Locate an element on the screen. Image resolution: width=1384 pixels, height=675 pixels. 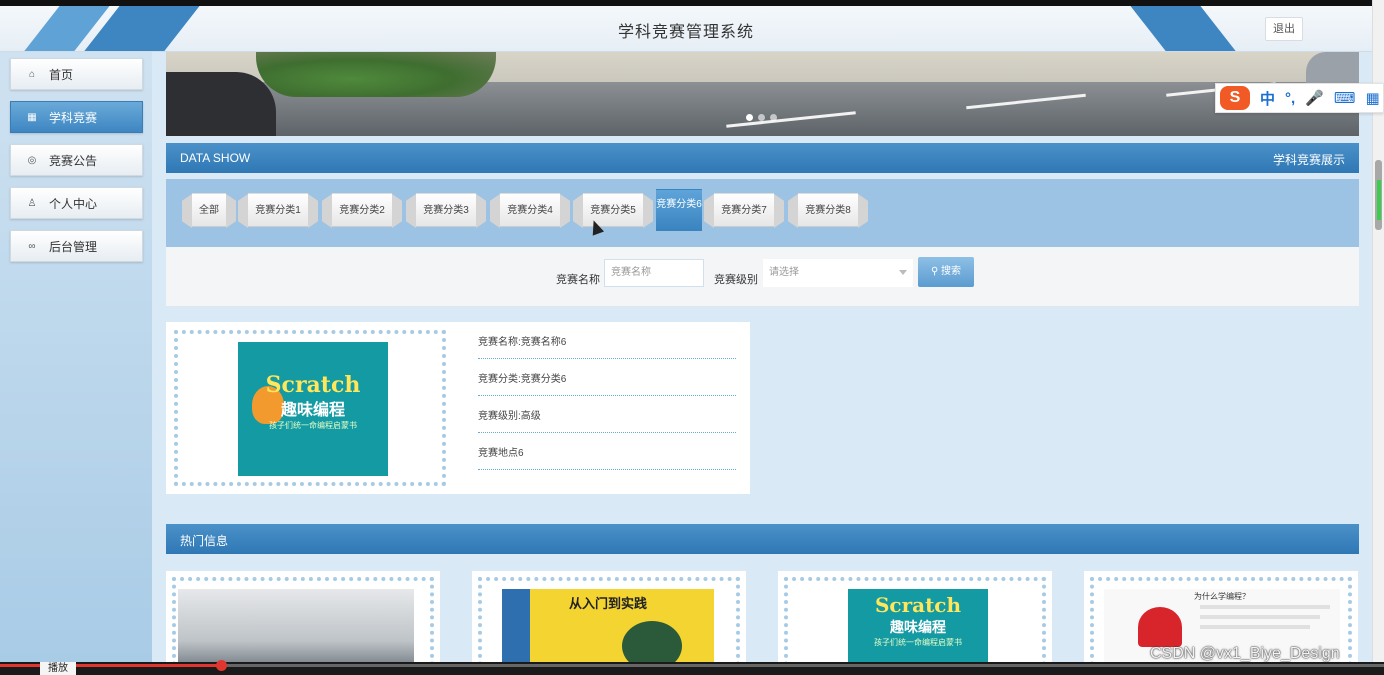
section-title: 热门信息 is located at coordinates (204, 541).